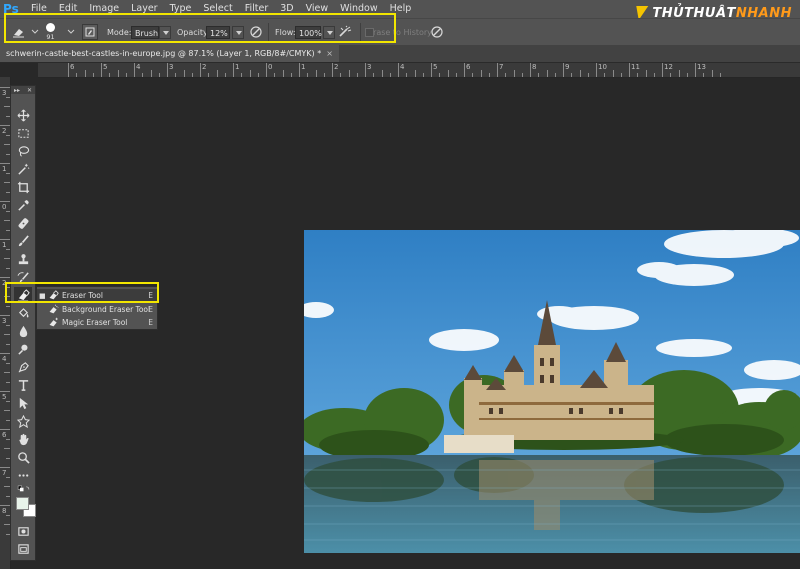 The width and height of the screenshot is (800, 569). Describe the element at coordinates (105, 67) in the screenshot. I see `ruler-label: 5` at that location.